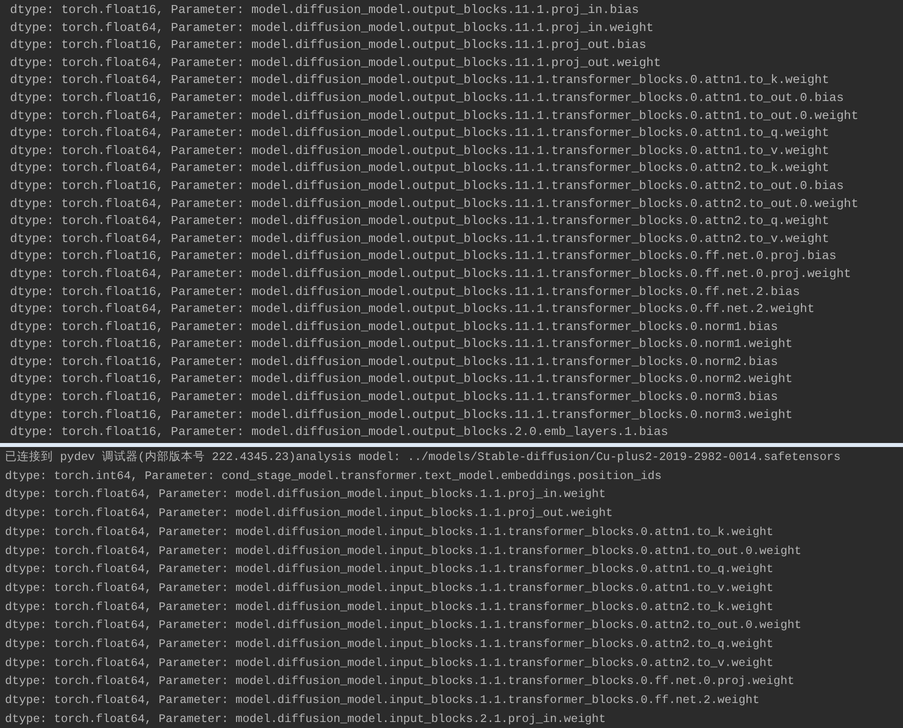 The width and height of the screenshot is (903, 728). I want to click on console-line: dtype: torch.float64, Parameter: model.diffusion_model.input_blocks.1.1.transformer_blocks.0.attn1.to_out.0.weight, so click(403, 552).